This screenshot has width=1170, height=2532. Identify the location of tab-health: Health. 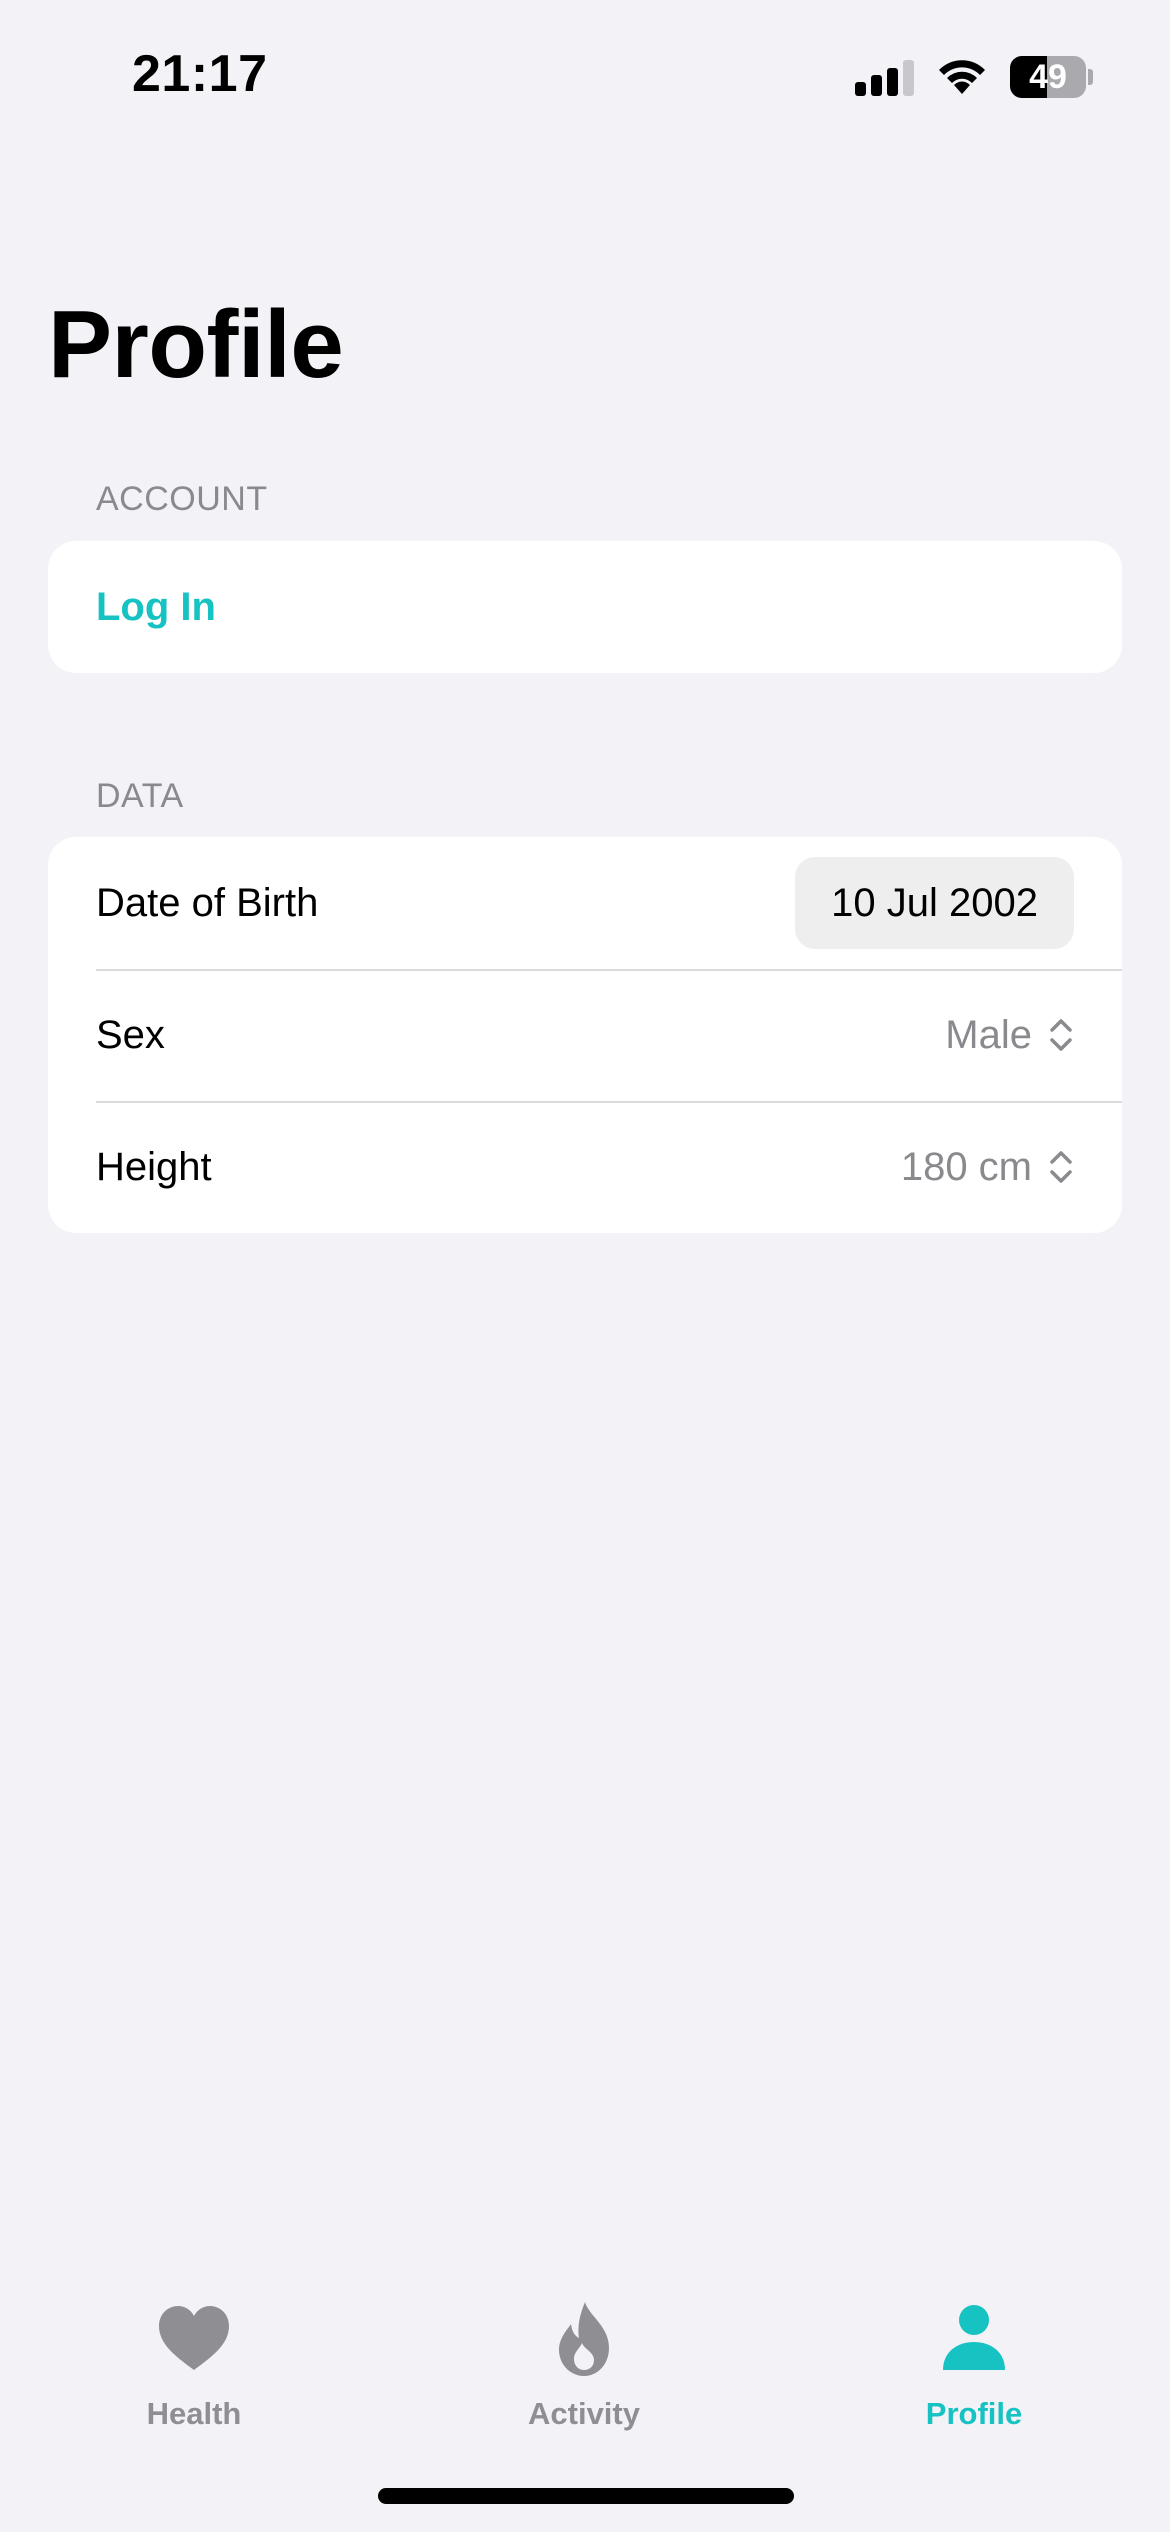
(194, 2366).